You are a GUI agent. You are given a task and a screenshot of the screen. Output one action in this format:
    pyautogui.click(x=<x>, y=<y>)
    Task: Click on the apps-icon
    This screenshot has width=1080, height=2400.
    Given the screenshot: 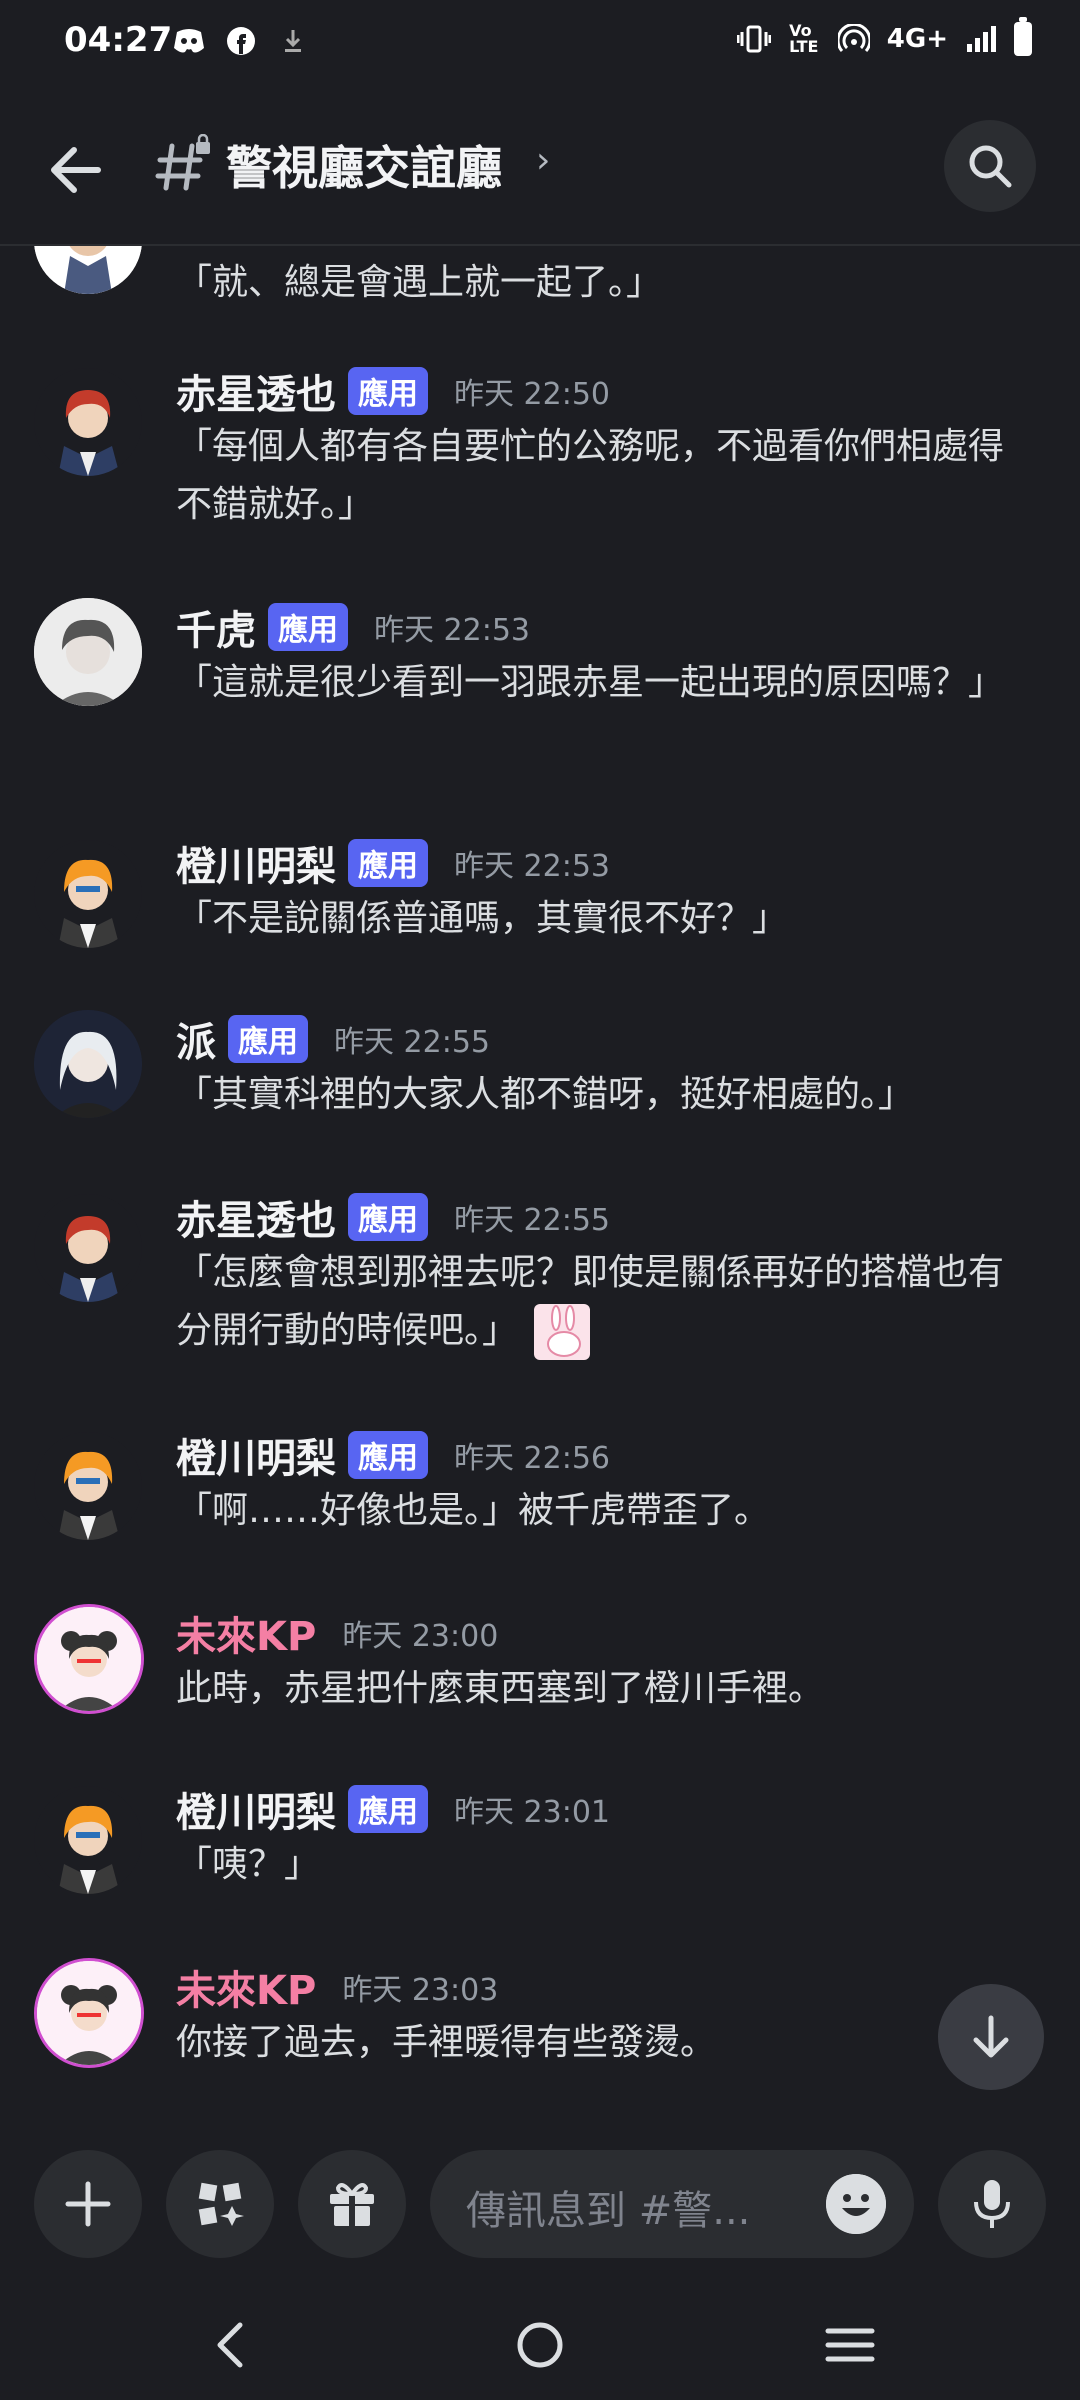 What is the action you would take?
    pyautogui.click(x=221, y=2204)
    